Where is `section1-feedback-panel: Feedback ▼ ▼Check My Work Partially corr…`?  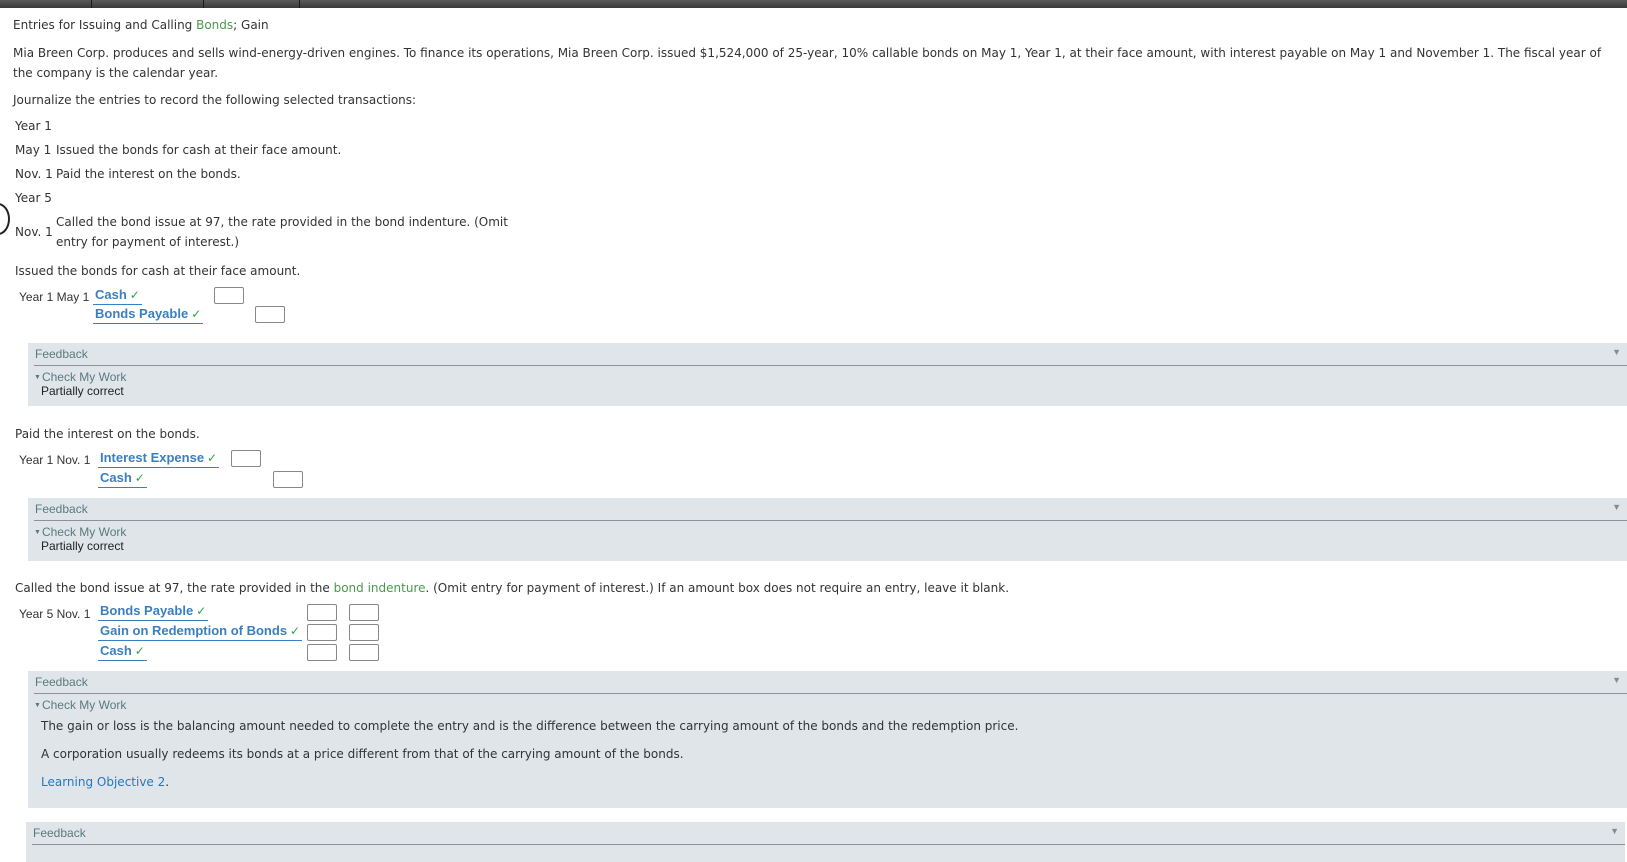 section1-feedback-panel: Feedback ▼ ▼Check My Work Partially corr… is located at coordinates (827, 374).